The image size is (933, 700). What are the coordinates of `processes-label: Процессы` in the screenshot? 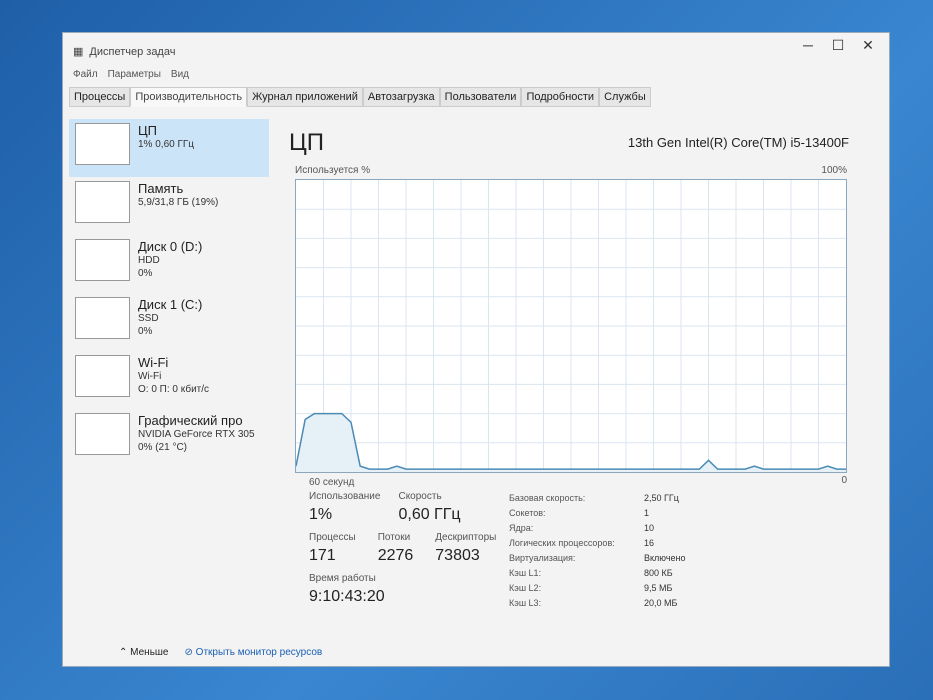 It's located at (332, 537).